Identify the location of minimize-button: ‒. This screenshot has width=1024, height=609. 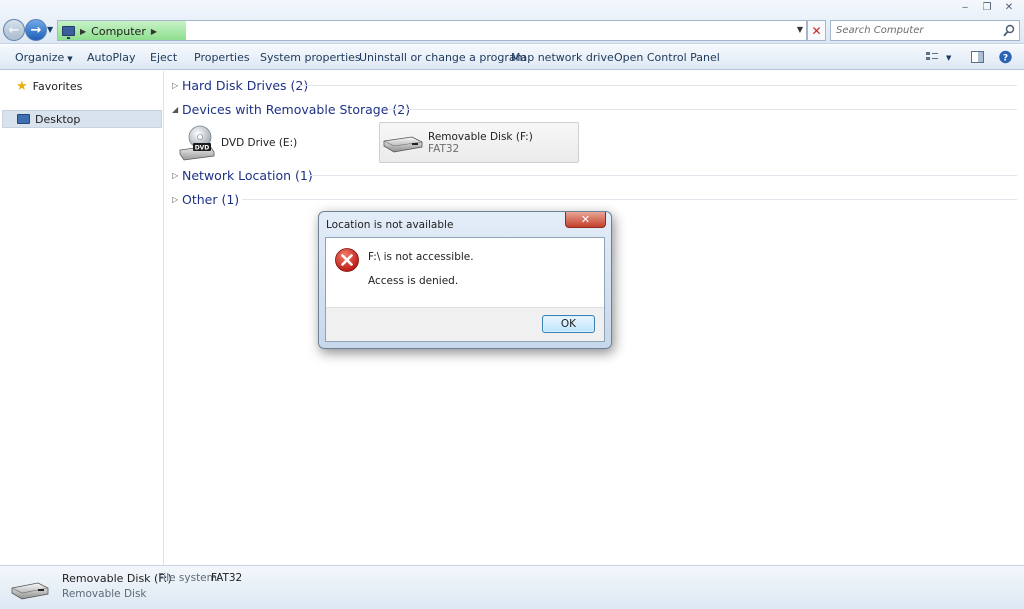
(965, 7).